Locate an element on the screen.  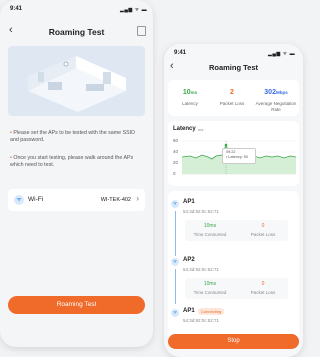
packet-loss-stat: 2 is located at coordinates (232, 92).